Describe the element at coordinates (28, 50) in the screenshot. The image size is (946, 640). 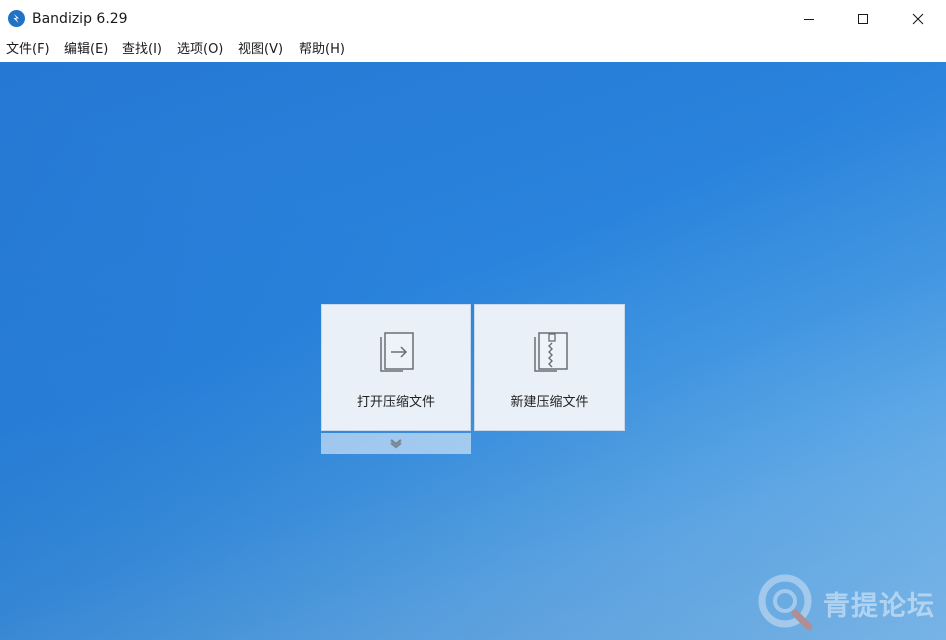
I see `menu-file: 文件(F)` at that location.